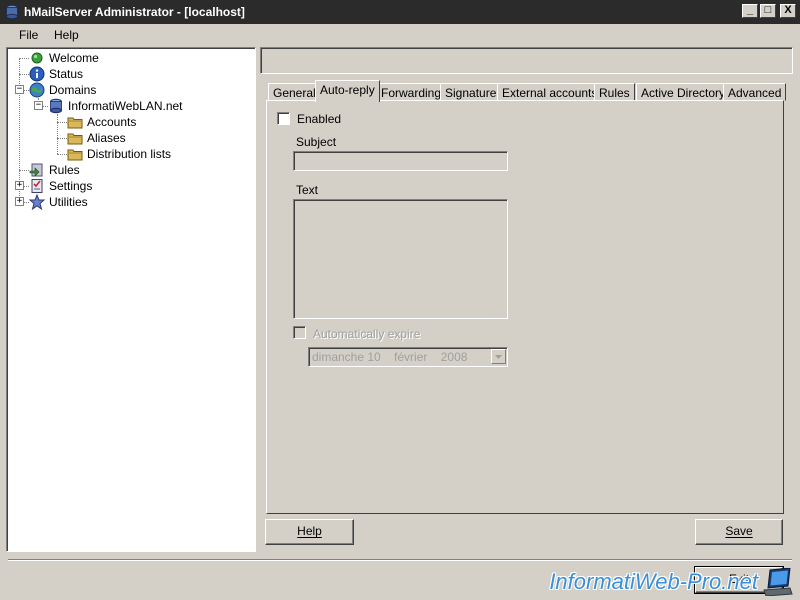  What do you see at coordinates (66, 35) in the screenshot?
I see `menu-help: Help` at bounding box center [66, 35].